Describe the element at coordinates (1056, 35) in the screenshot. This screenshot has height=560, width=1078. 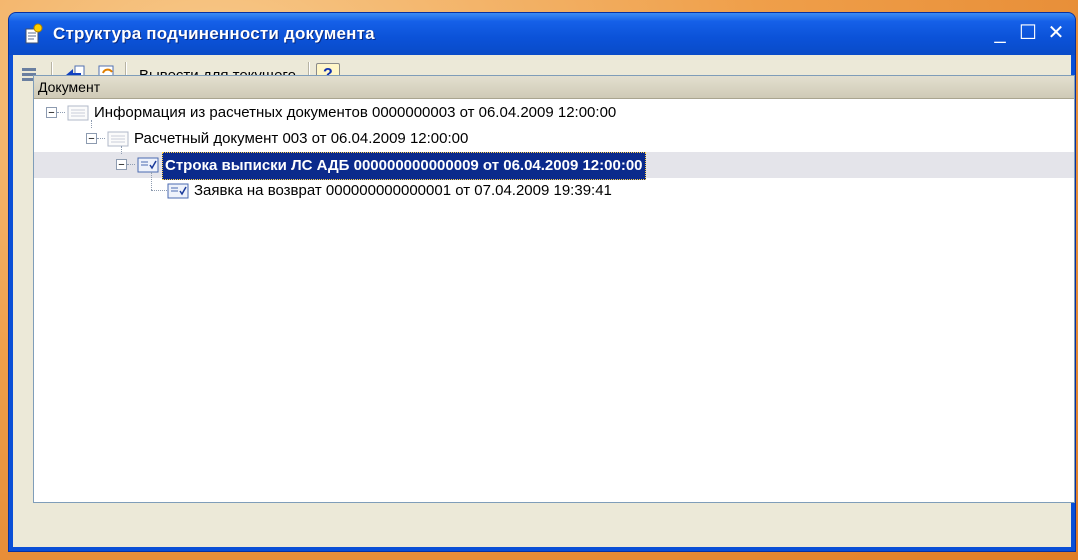
I see `close-button: ✕` at that location.